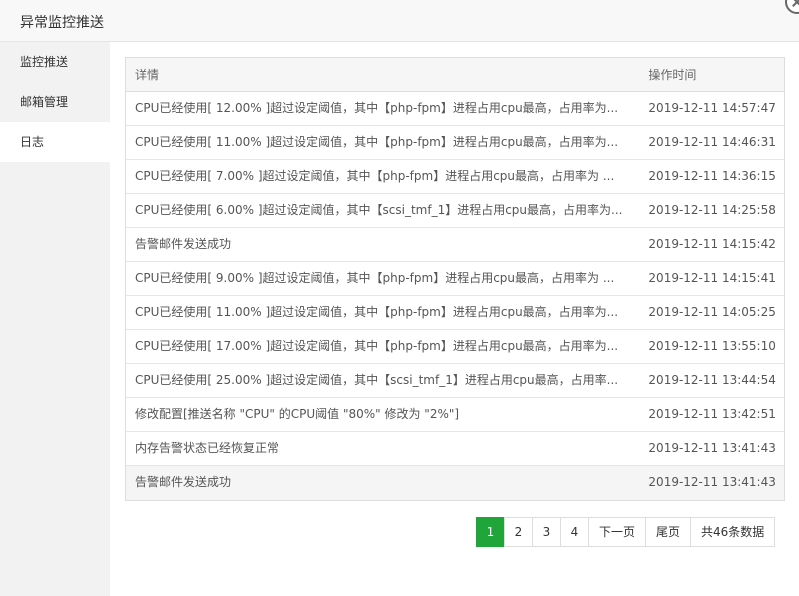 The width and height of the screenshot is (799, 596). I want to click on sidebar-item-log: 日志, so click(55, 142).